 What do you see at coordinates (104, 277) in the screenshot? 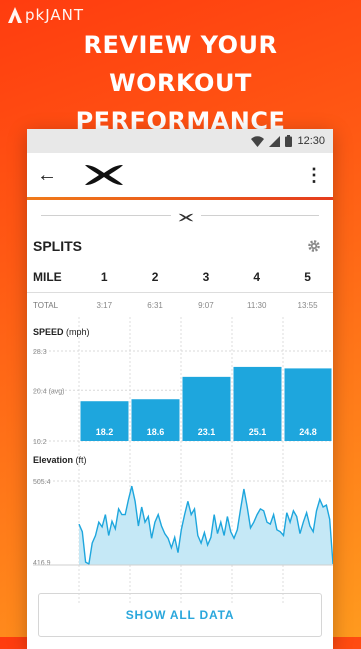
I see `mile-number: 1` at bounding box center [104, 277].